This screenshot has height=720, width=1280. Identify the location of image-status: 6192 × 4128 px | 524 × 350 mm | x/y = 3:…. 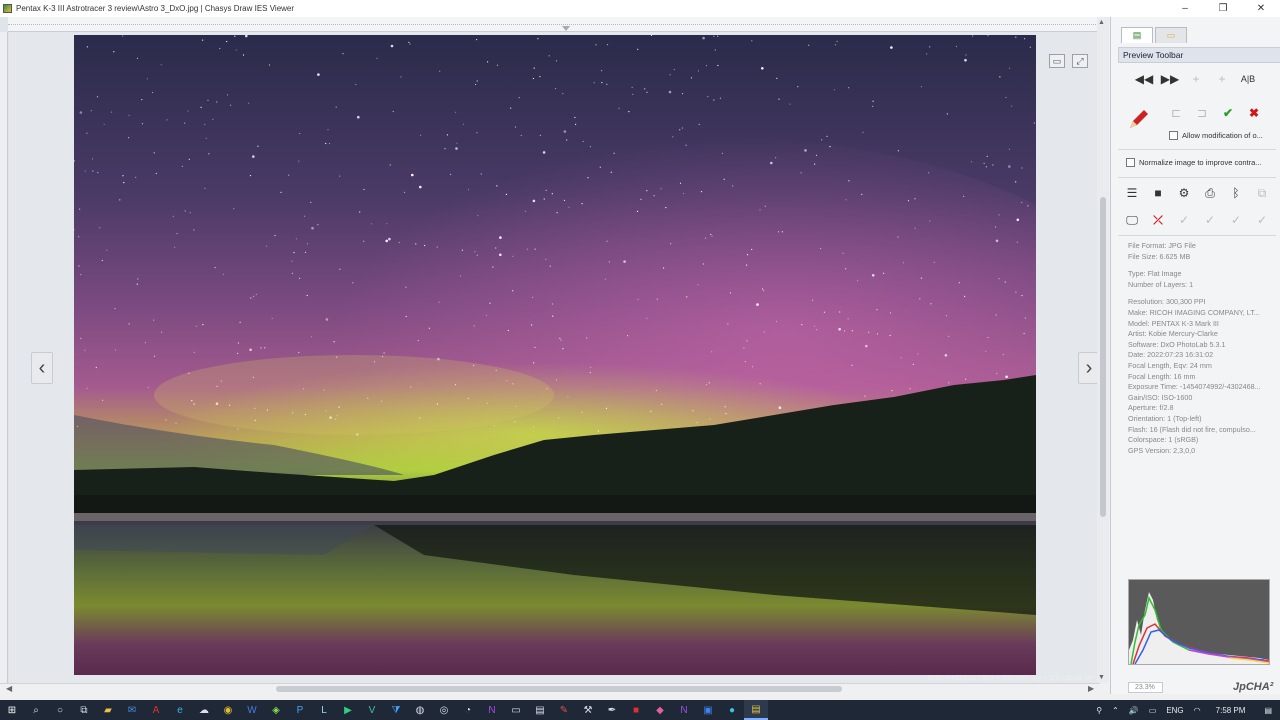
(1011, 678).